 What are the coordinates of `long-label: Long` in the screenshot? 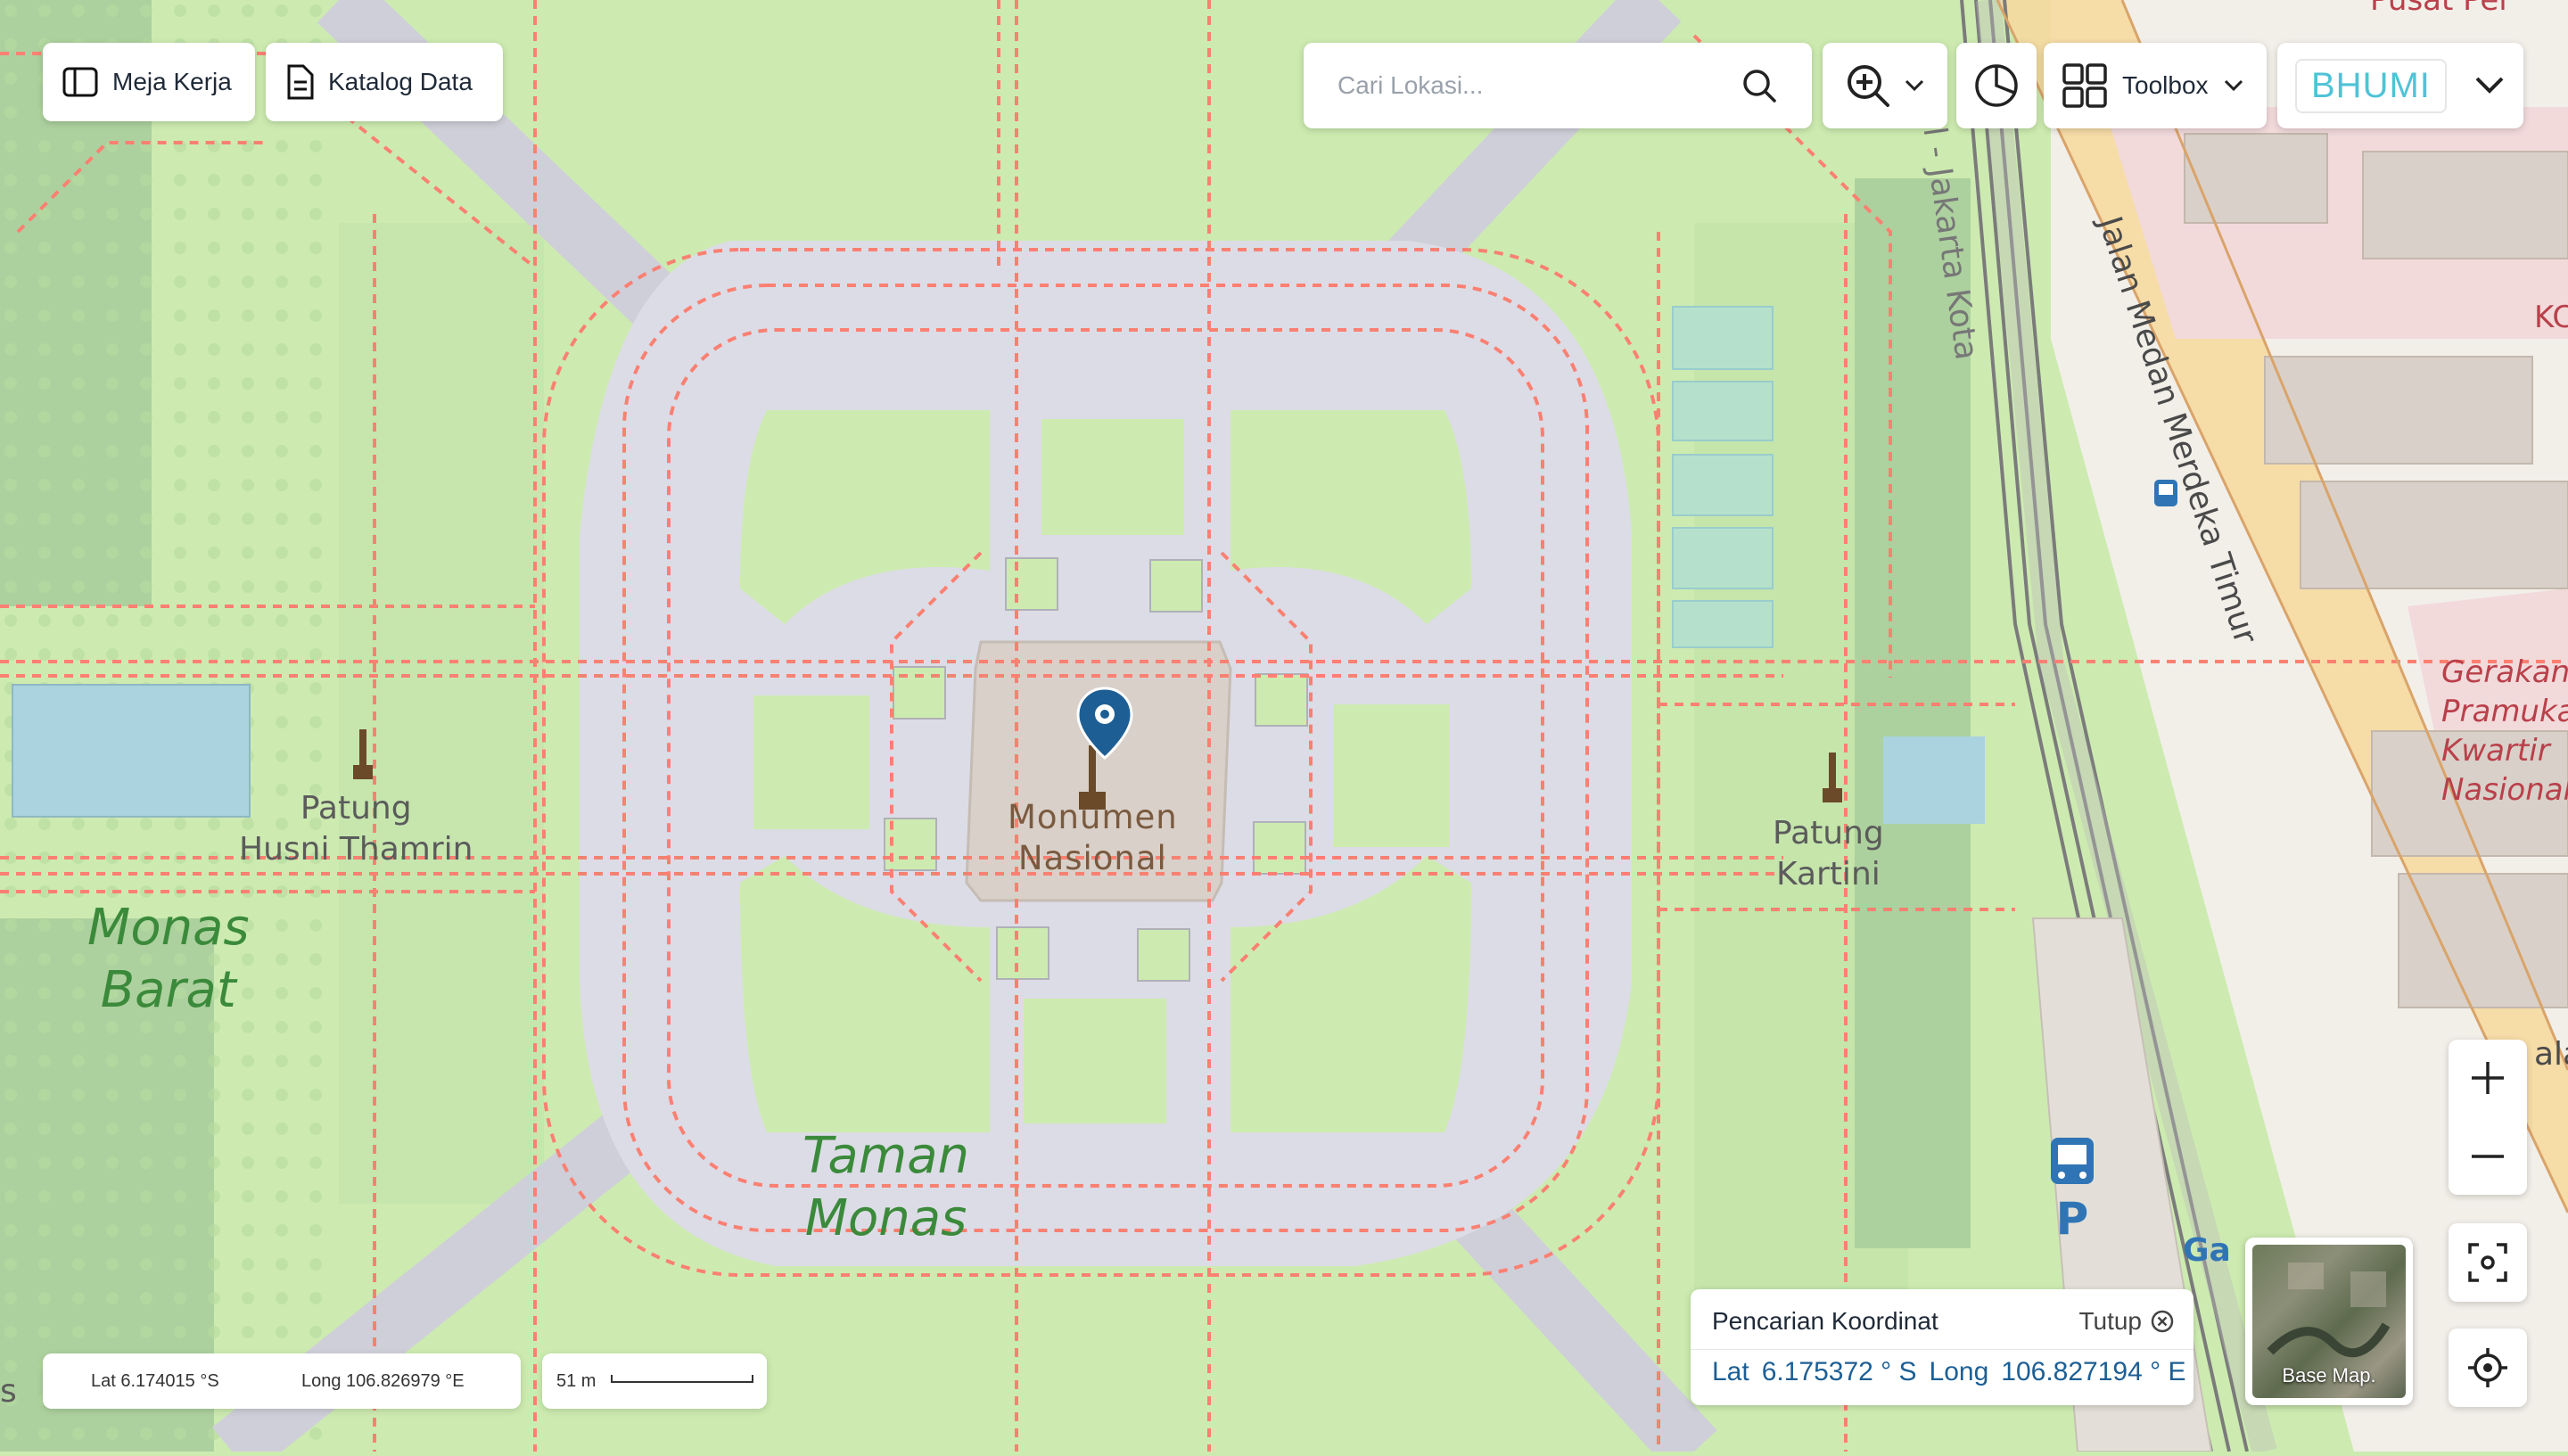 It's located at (1959, 1372).